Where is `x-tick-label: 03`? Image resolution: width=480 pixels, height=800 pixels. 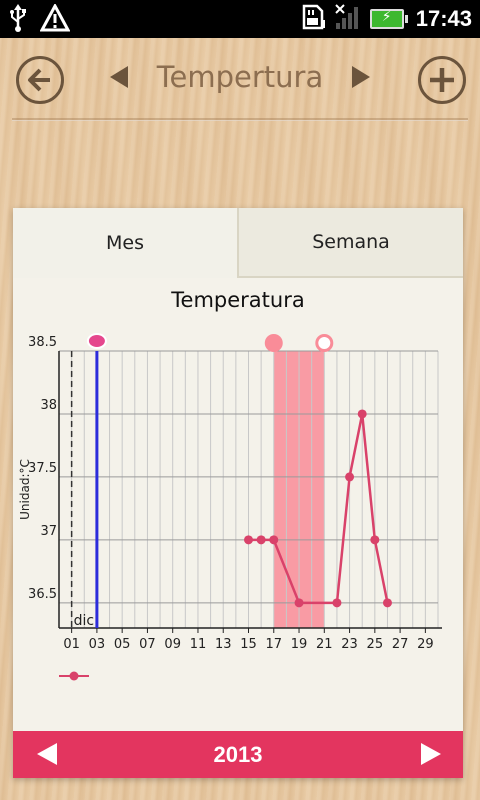
x-tick-label: 03 is located at coordinates (97, 644).